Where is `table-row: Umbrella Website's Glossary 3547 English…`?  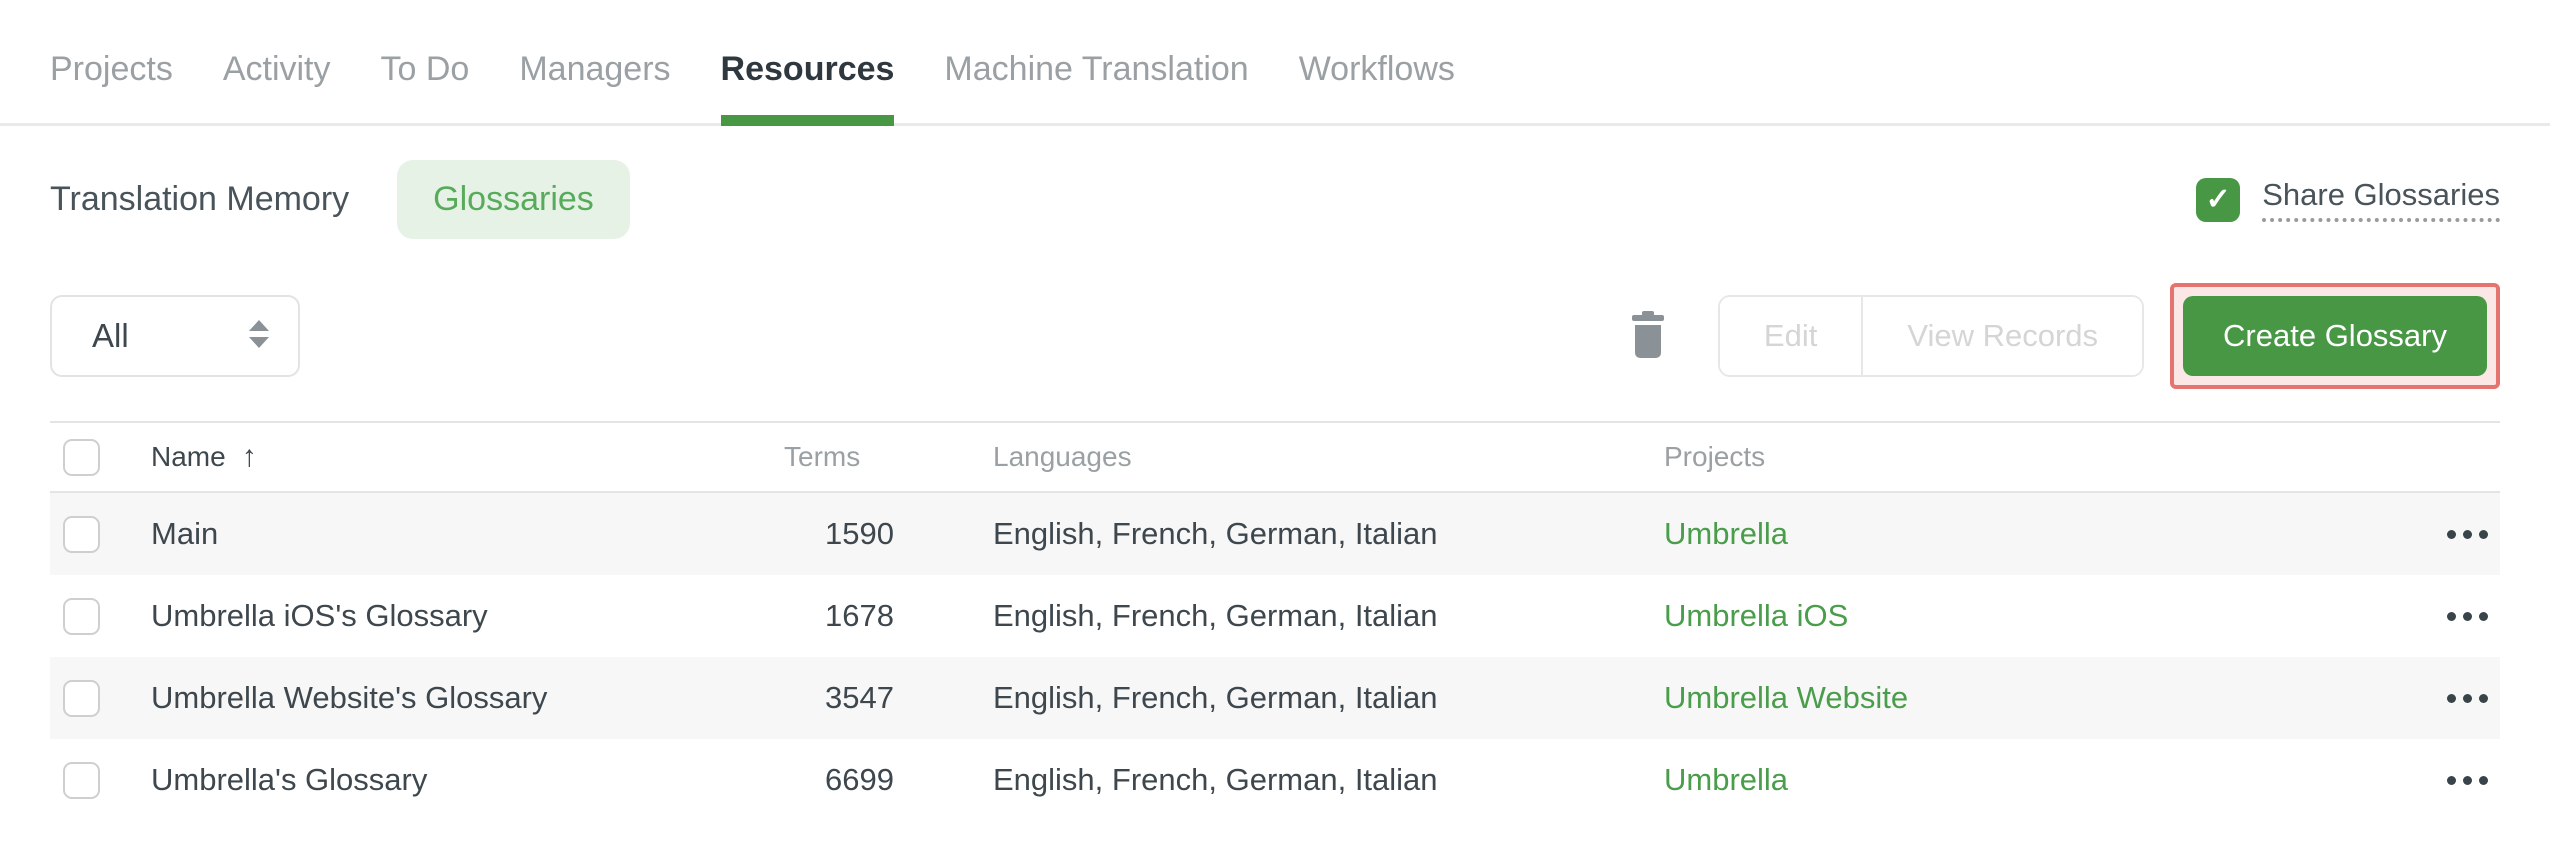
table-row: Umbrella Website's Glossary 3547 English… is located at coordinates (1275, 698).